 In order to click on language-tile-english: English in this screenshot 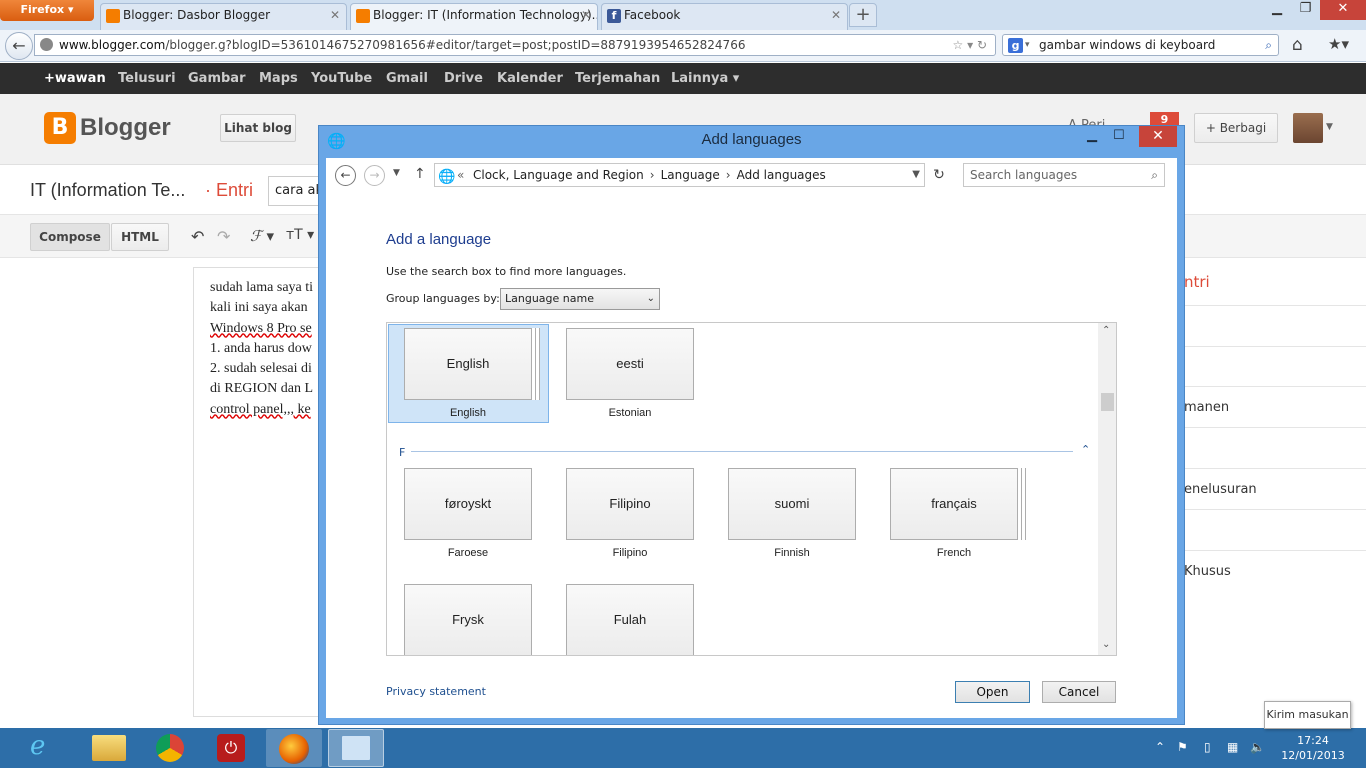, I will do `click(468, 364)`.